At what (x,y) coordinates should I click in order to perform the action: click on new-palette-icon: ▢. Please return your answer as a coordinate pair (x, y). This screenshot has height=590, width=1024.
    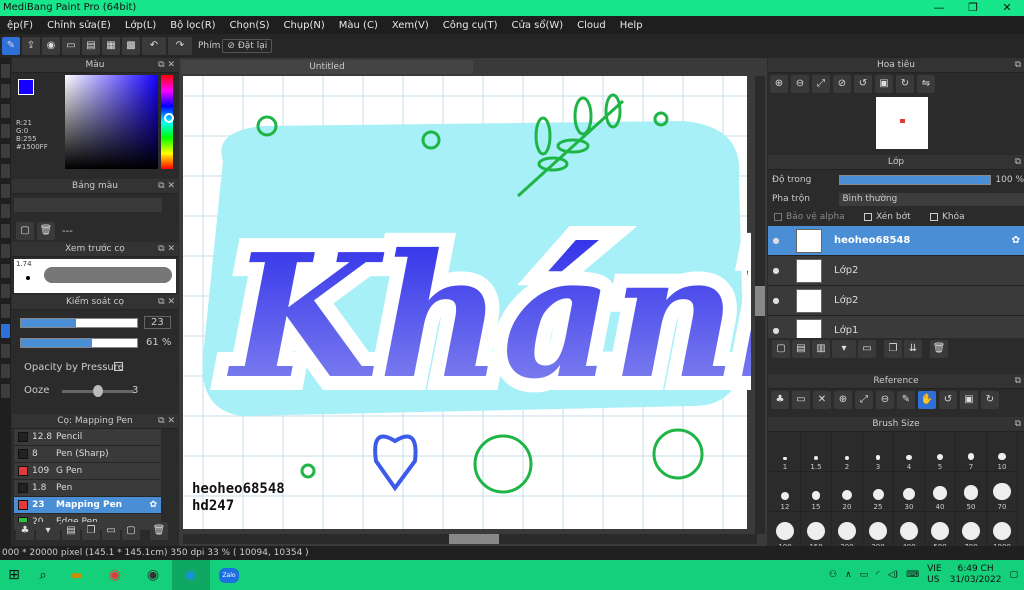
    Looking at the image, I should click on (25, 231).